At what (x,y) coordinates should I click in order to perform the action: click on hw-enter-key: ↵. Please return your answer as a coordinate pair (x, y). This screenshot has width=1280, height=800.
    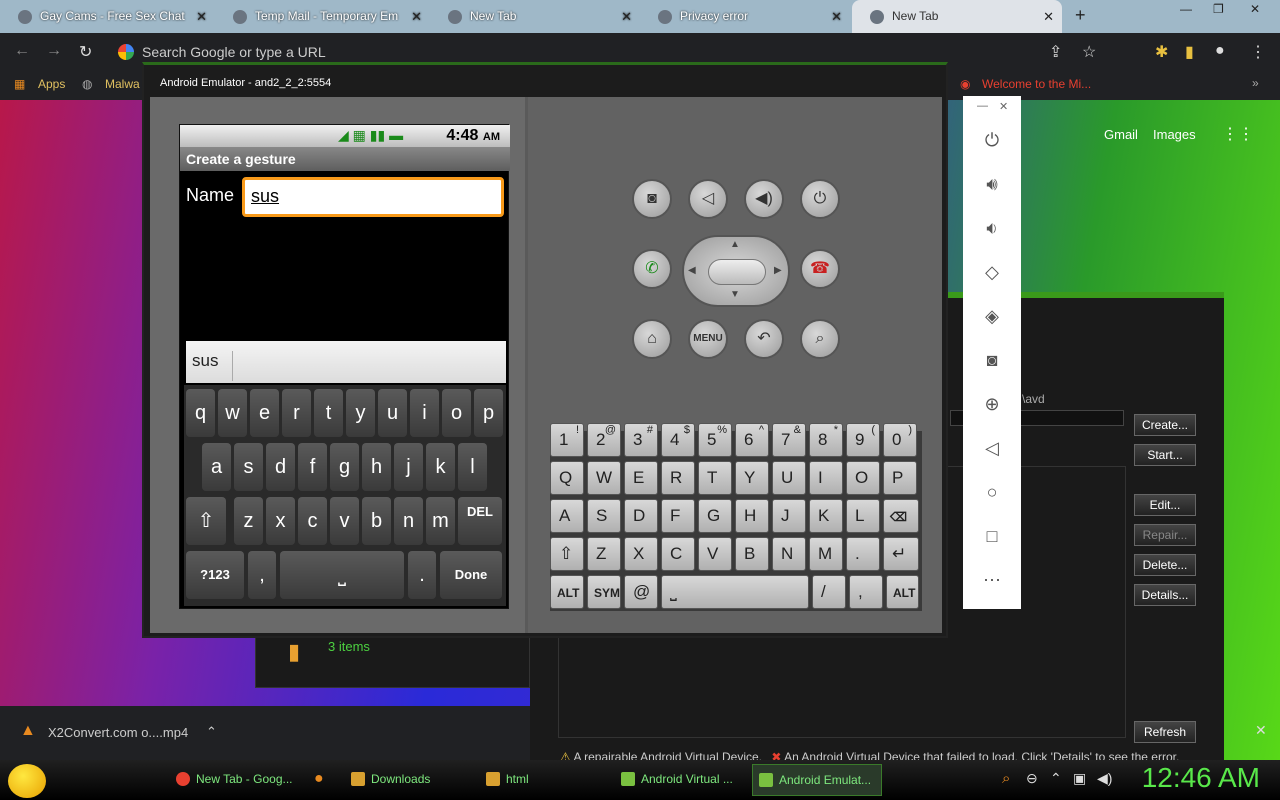
    Looking at the image, I should click on (901, 554).